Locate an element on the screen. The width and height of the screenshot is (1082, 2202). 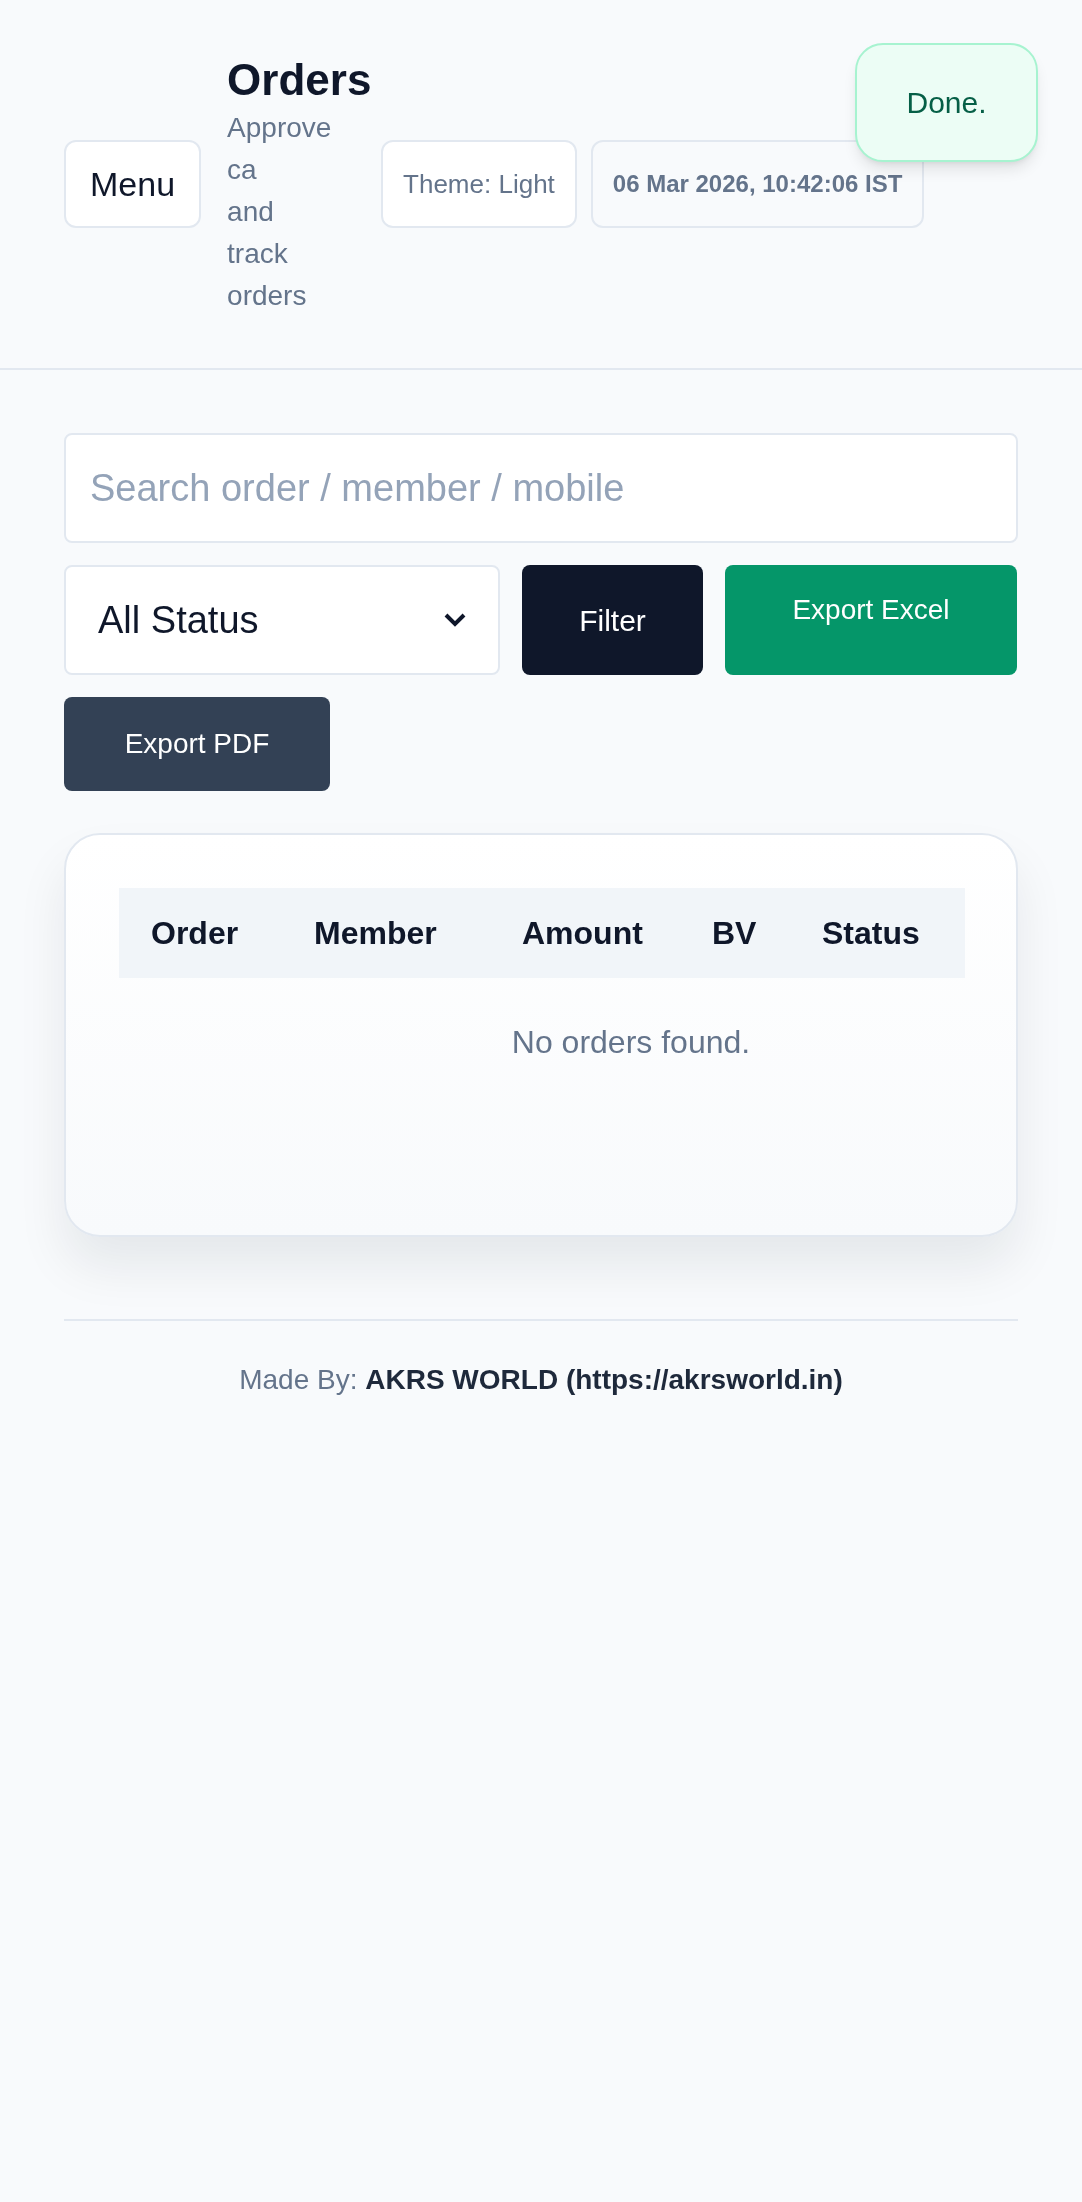
page-subtitle: Approve ca and track orders is located at coordinates (280, 211).